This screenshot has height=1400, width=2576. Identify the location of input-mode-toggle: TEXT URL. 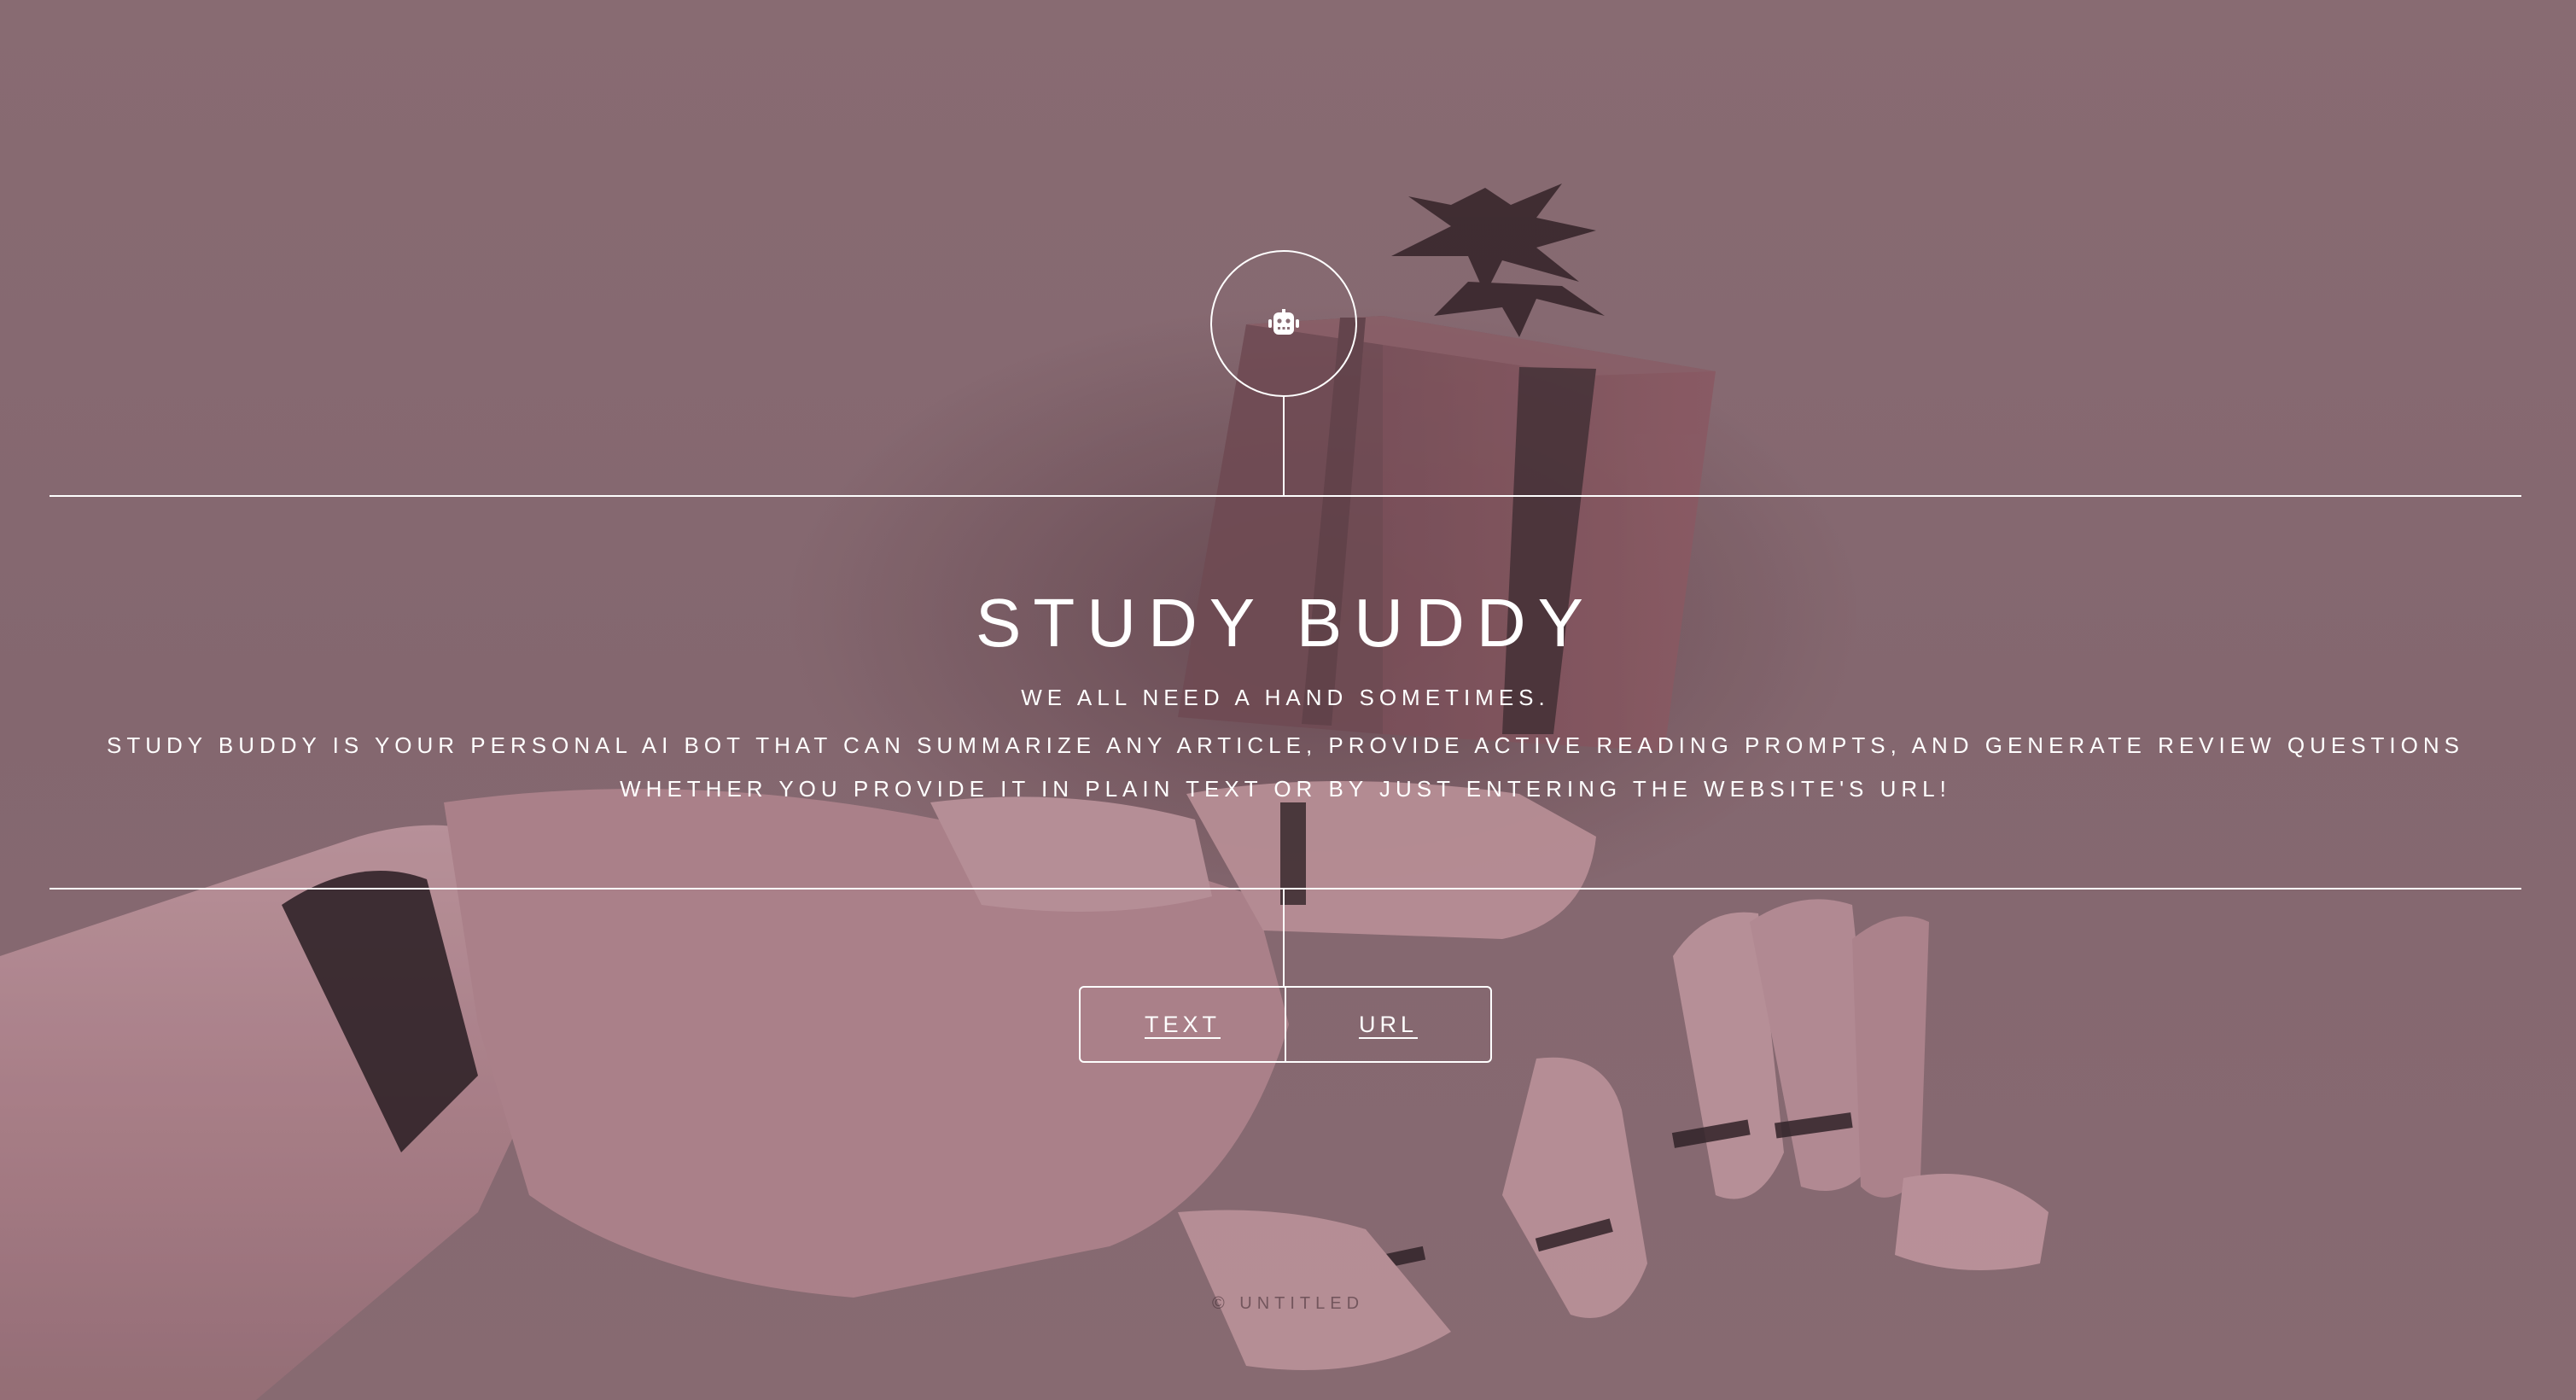
(1285, 1024).